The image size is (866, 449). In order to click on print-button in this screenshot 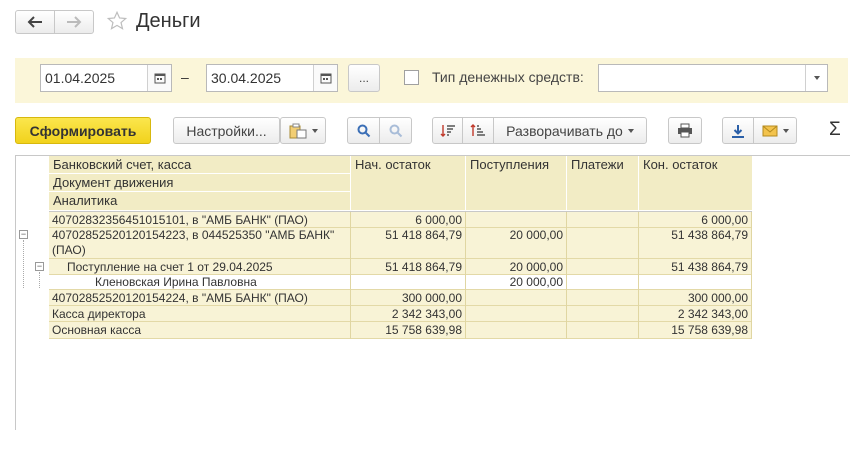, I will do `click(685, 130)`.